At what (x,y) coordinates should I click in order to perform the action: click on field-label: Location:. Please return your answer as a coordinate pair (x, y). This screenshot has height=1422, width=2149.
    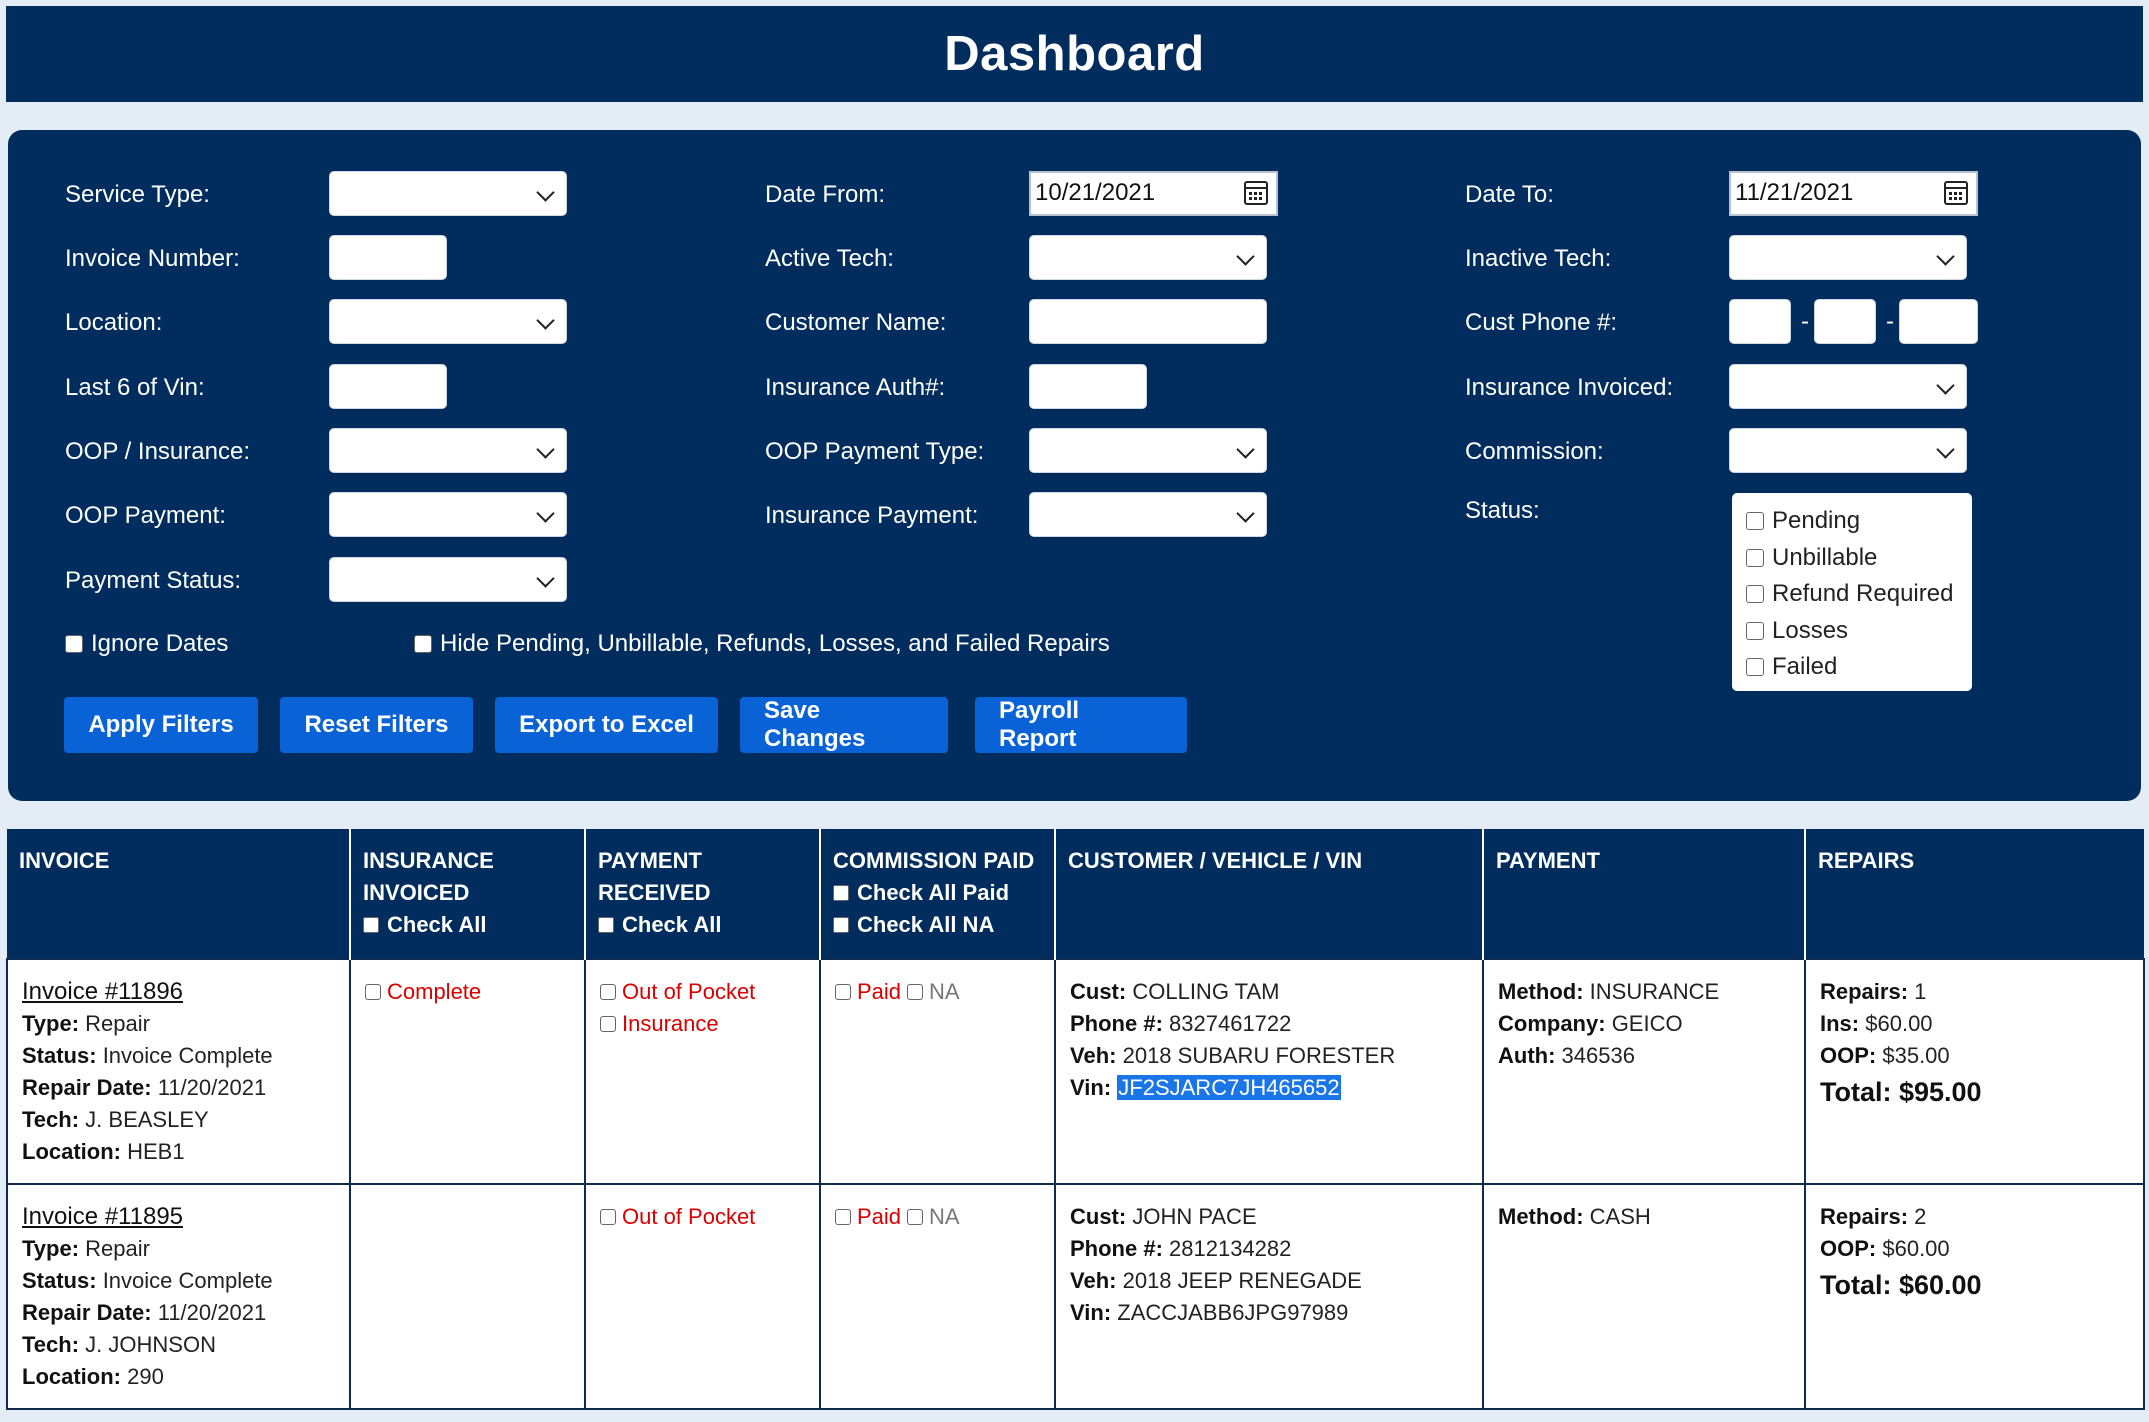
    Looking at the image, I should click on (71, 1151).